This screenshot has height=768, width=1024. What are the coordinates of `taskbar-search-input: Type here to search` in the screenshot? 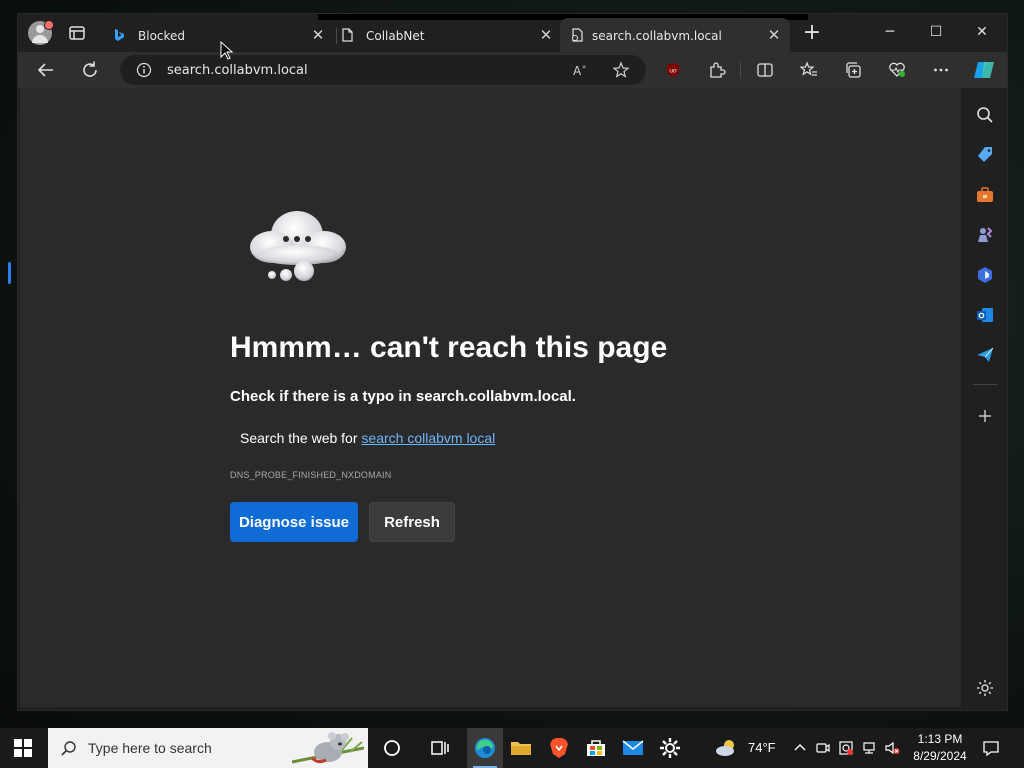 It's located at (208, 748).